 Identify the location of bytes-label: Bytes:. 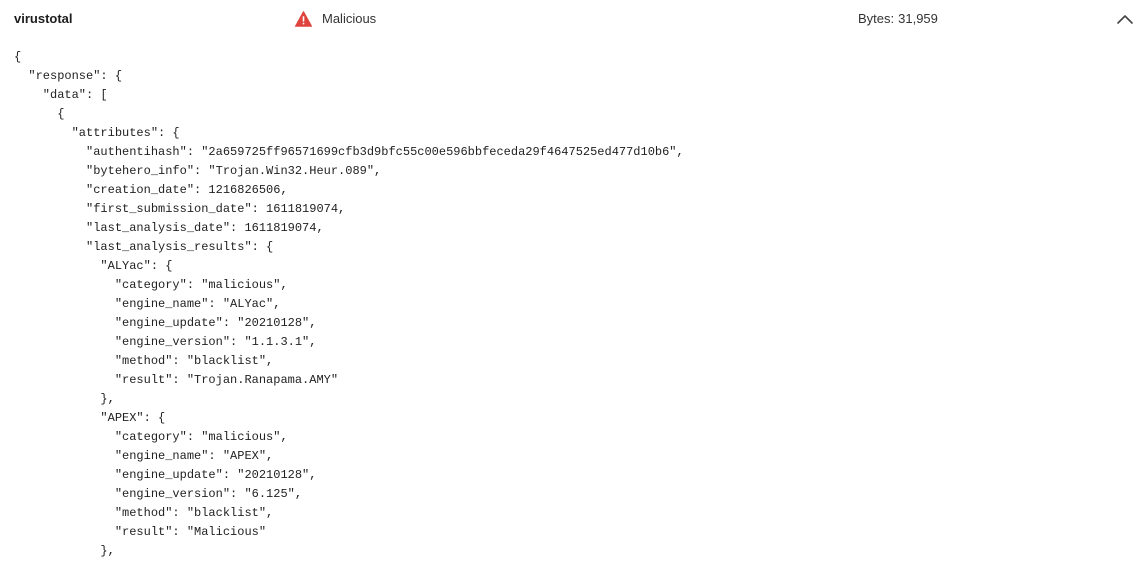
(876, 18).